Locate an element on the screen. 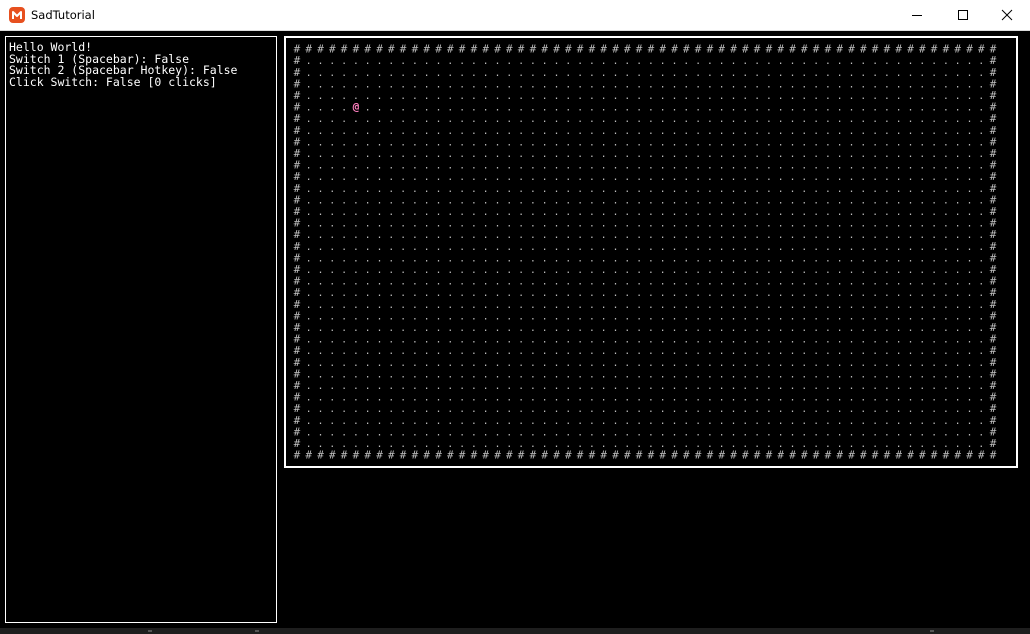 The height and width of the screenshot is (634, 1030). close-button is located at coordinates (1007, 15).